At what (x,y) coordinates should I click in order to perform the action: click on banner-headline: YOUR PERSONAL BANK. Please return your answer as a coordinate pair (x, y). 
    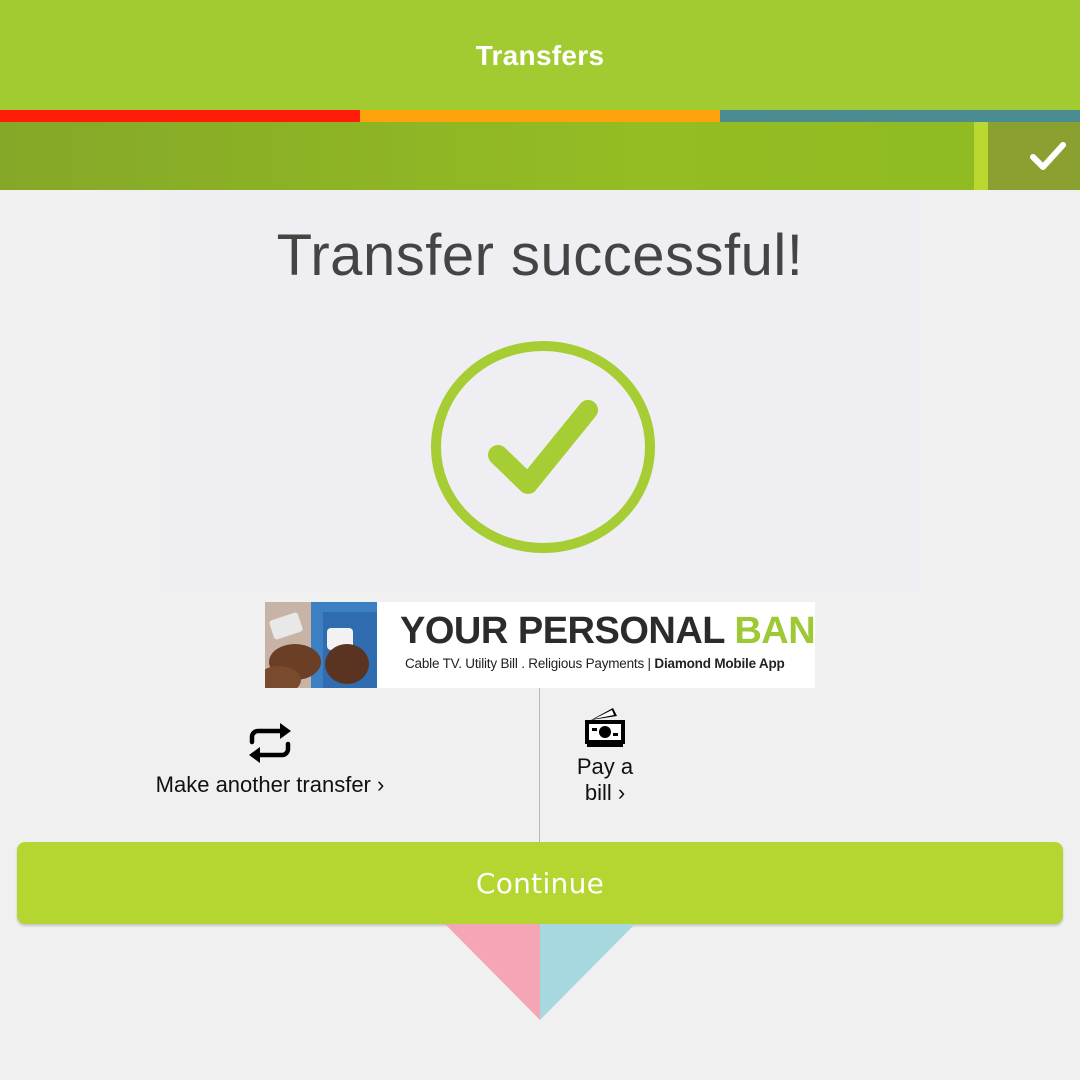
    Looking at the image, I should click on (607, 631).